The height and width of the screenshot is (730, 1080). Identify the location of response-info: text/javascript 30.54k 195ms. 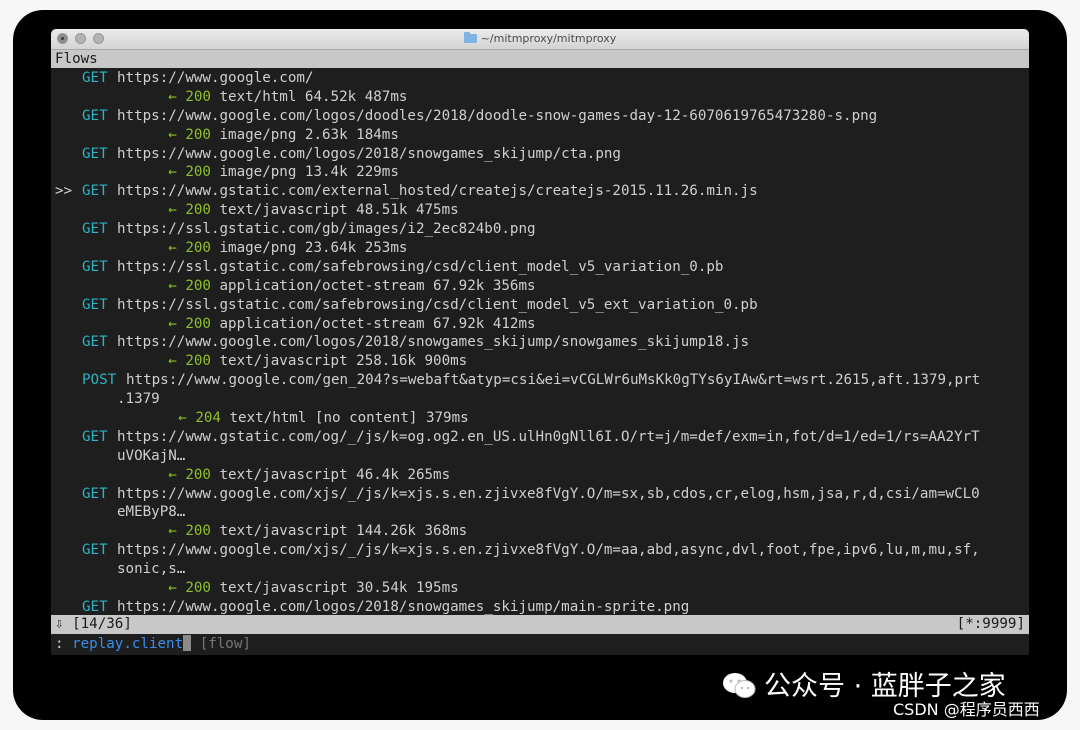
(339, 588).